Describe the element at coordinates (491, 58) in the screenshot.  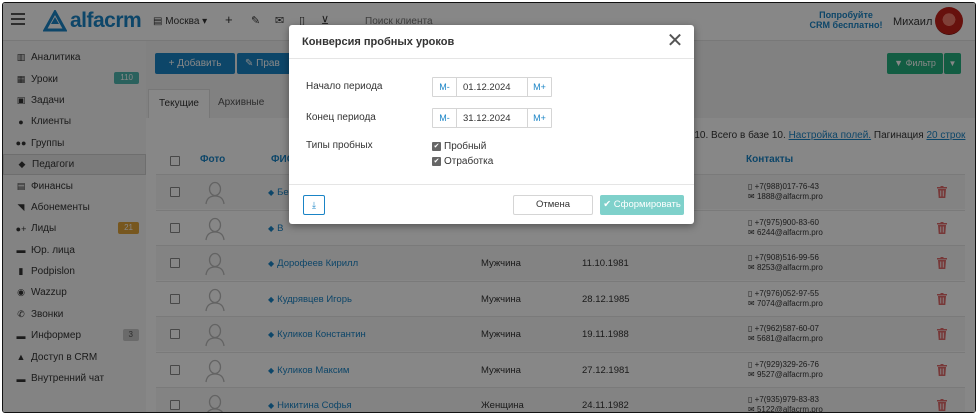
I see `modal-divider` at that location.